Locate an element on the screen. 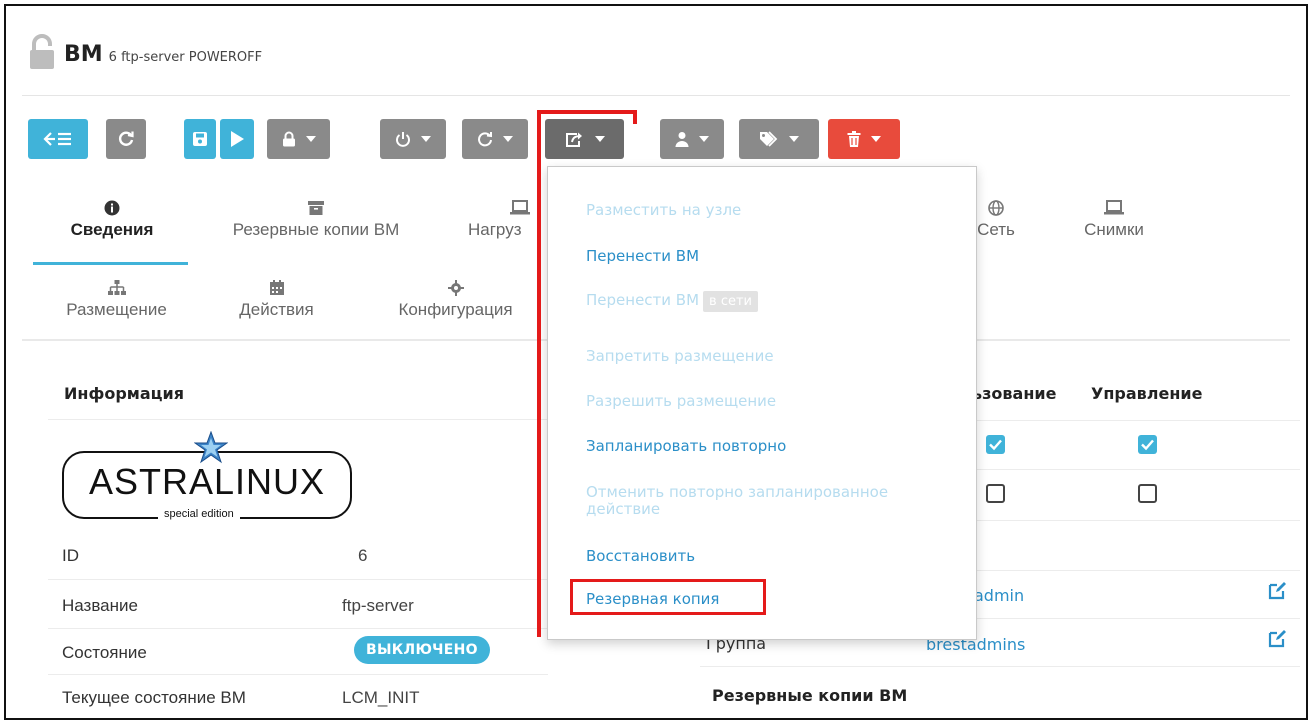 Image resolution: width=1312 pixels, height=724 pixels. menu-item-deploy-on-host: Разместить на узле is located at coordinates (663, 210).